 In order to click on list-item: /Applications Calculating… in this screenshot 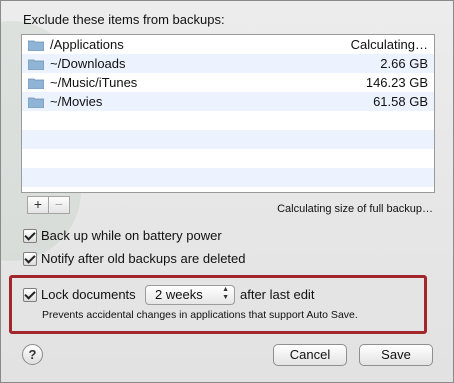, I will do `click(228, 44)`.